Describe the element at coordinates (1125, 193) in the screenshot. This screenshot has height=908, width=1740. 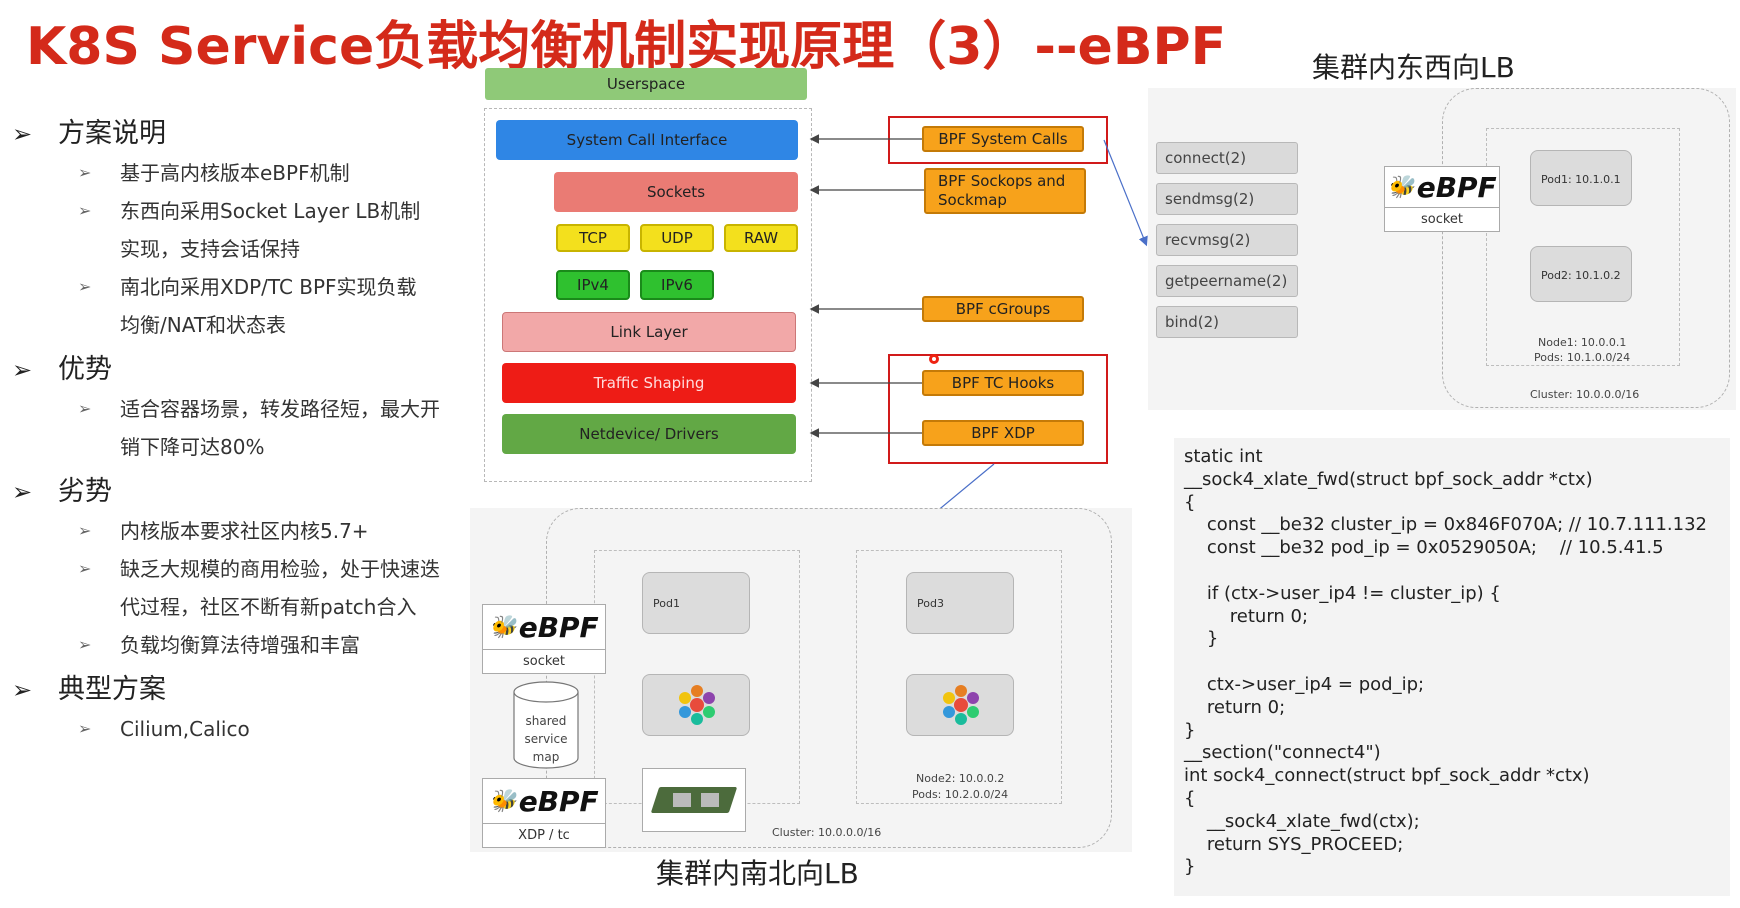
I see `arrow-to-syscall-list` at that location.